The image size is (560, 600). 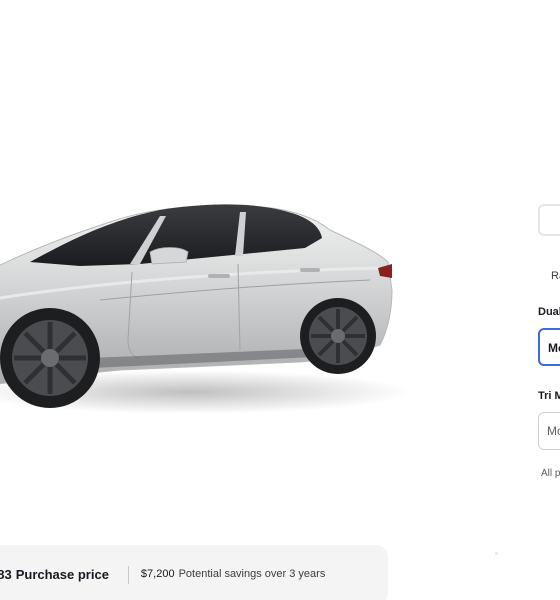 I want to click on tri-motor-option: Mo, so click(x=549, y=431).